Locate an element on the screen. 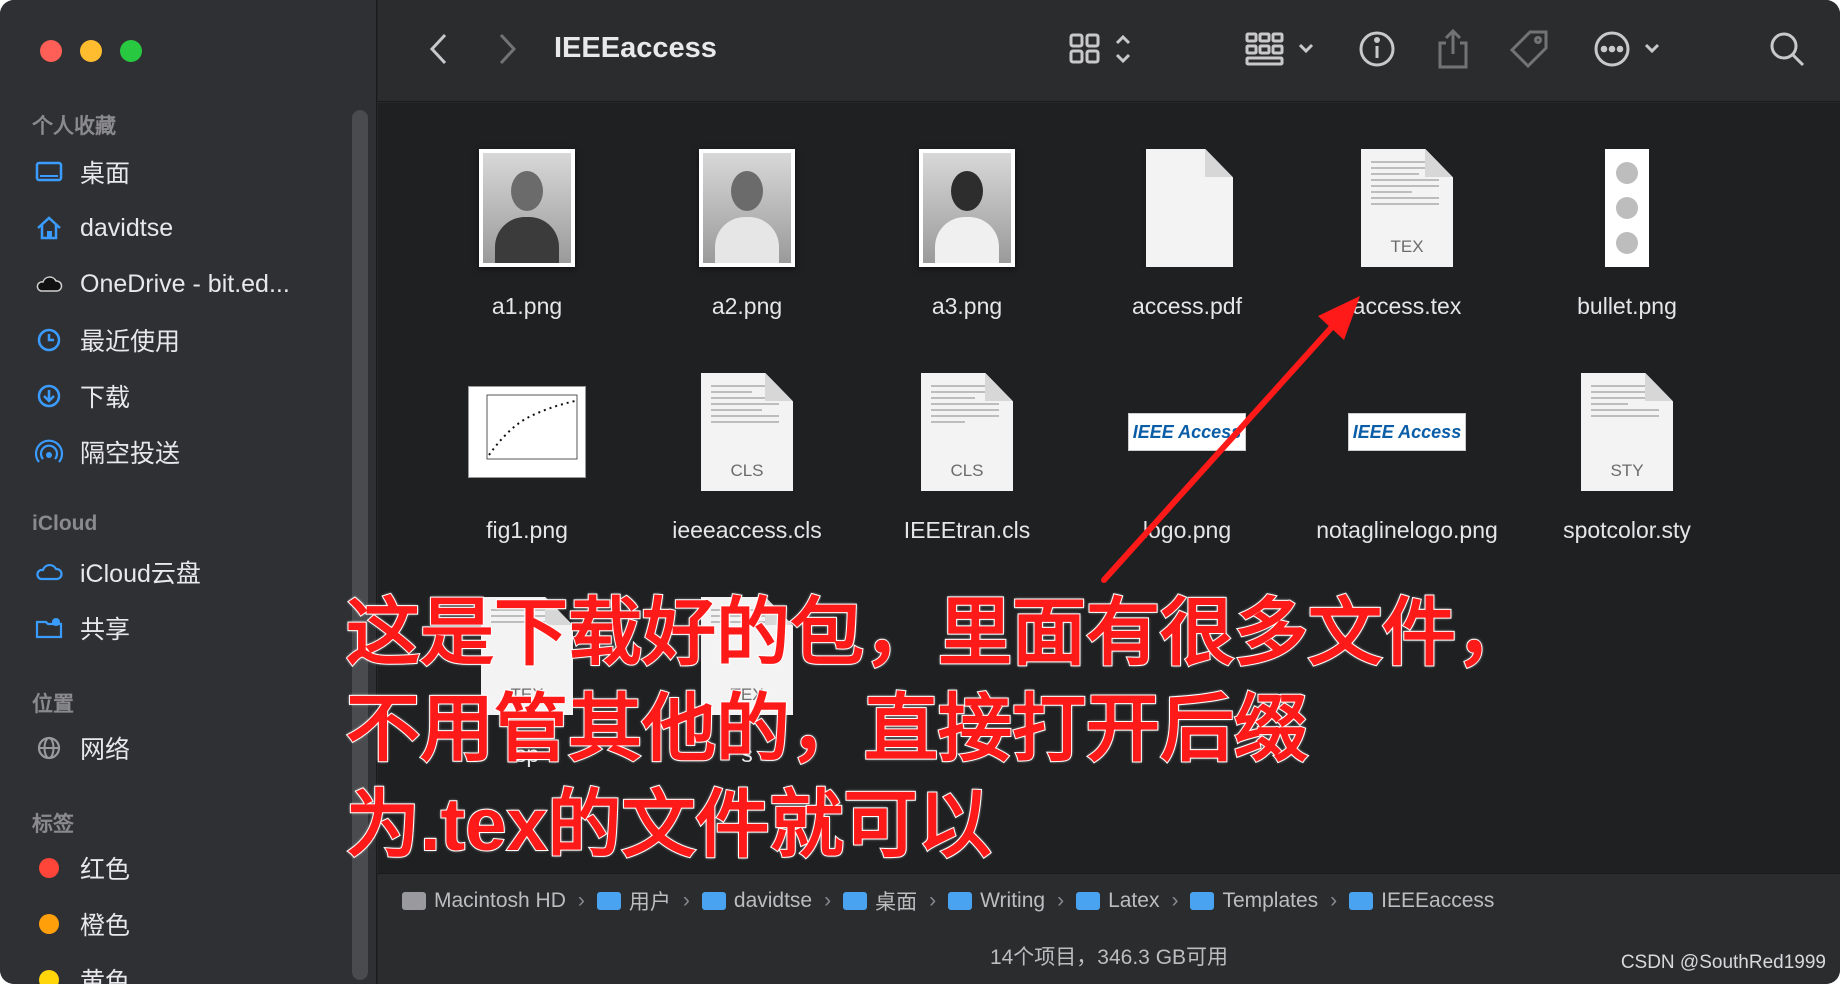  status-text: 14个项目，346.3 GB可用 is located at coordinates (1109, 957).